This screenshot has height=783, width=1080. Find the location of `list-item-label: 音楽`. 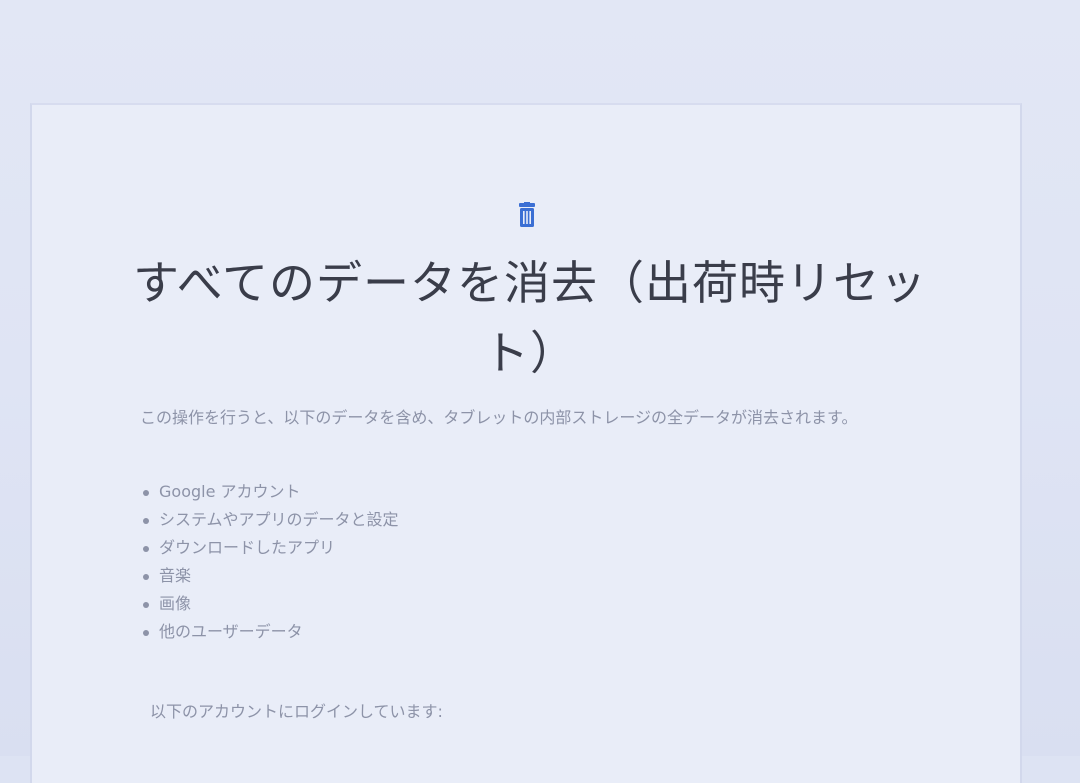

list-item-label: 音楽 is located at coordinates (175, 575).